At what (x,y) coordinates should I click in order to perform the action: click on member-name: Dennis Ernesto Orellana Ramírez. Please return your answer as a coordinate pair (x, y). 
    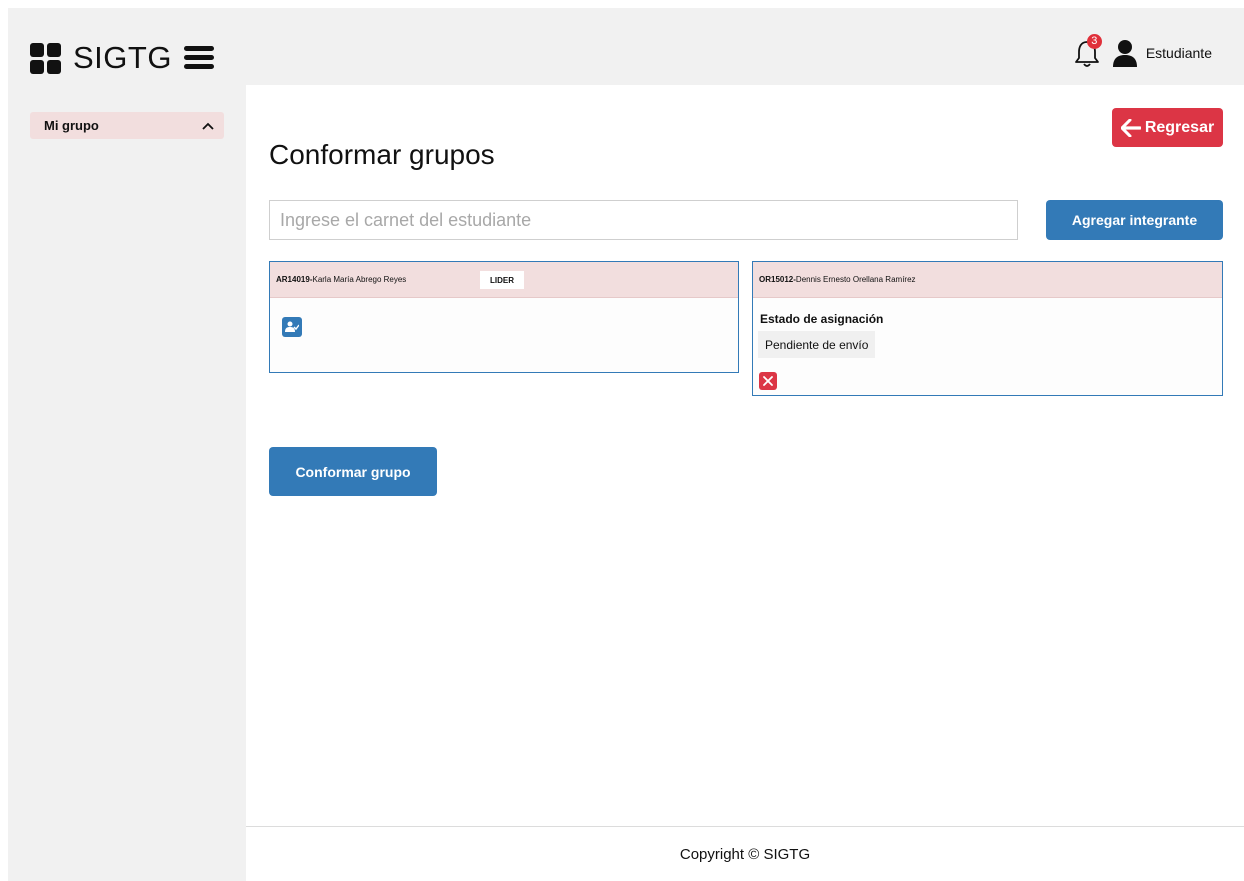
    Looking at the image, I should click on (855, 279).